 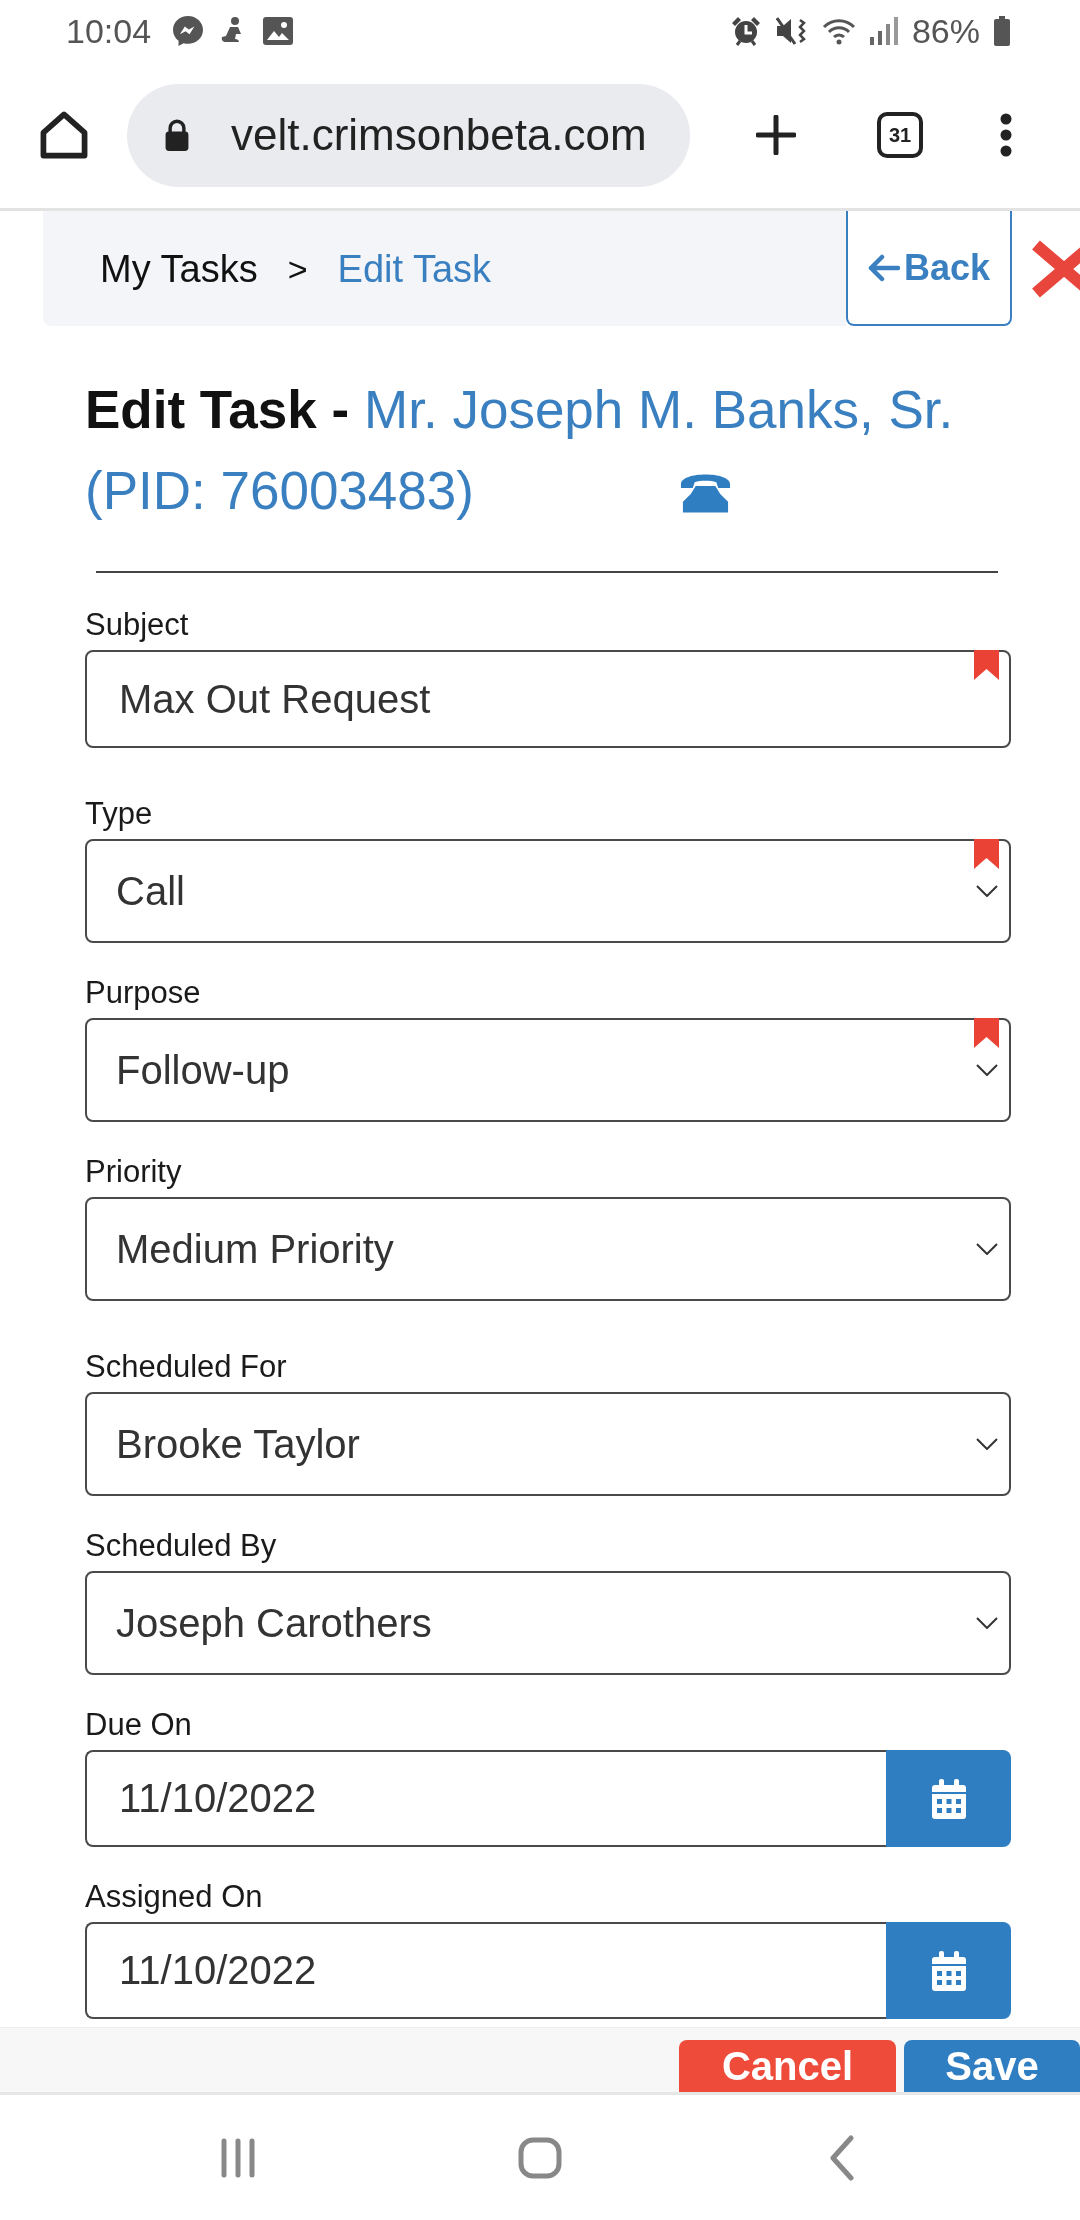 I want to click on plus-icon, so click(x=776, y=135).